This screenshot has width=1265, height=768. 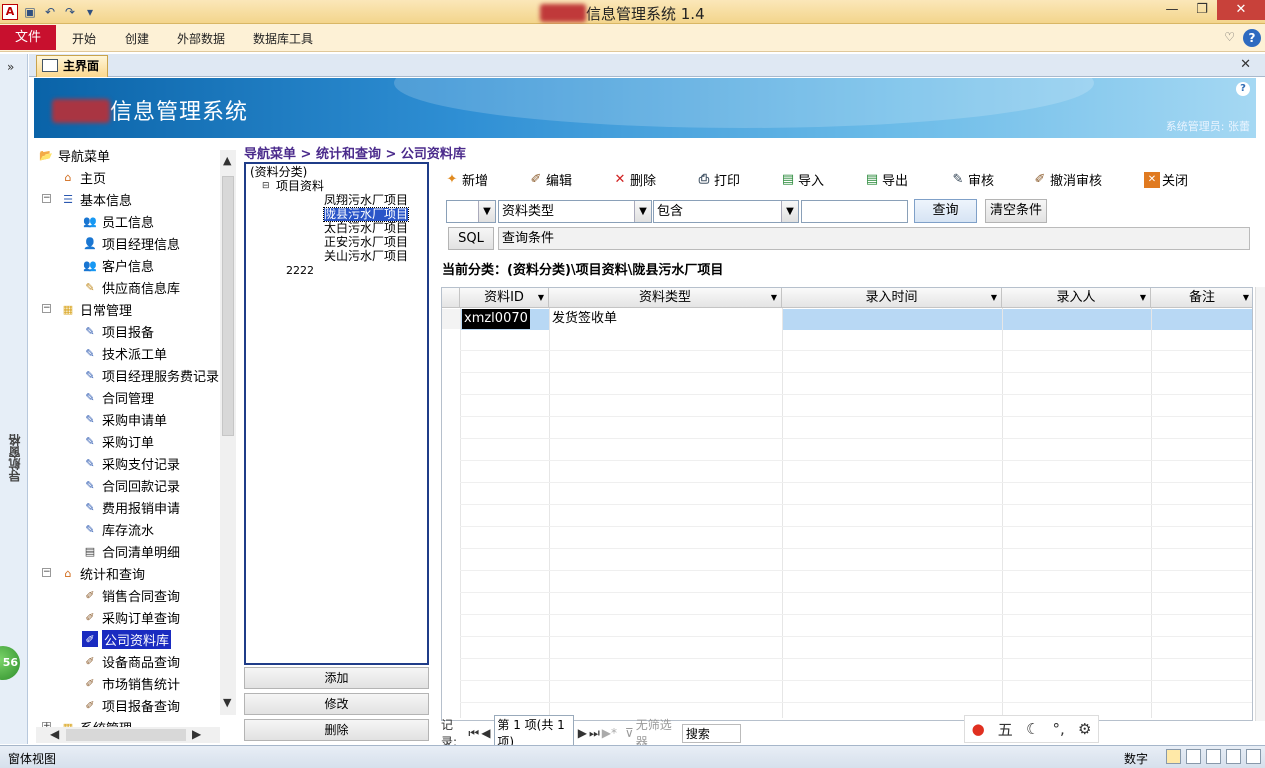 I want to click on design-view-icon, so click(x=1233, y=756).